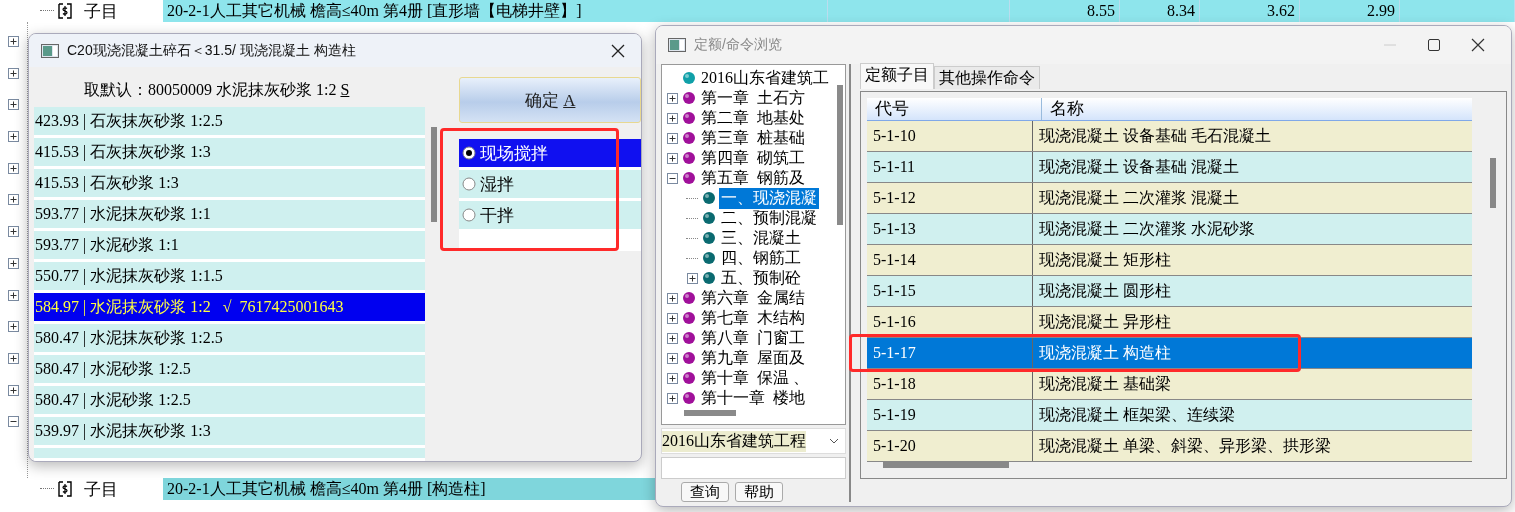 The image size is (1515, 512). Describe the element at coordinates (765, 78) in the screenshot. I see `tree-item: 2016山东省建筑工` at that location.